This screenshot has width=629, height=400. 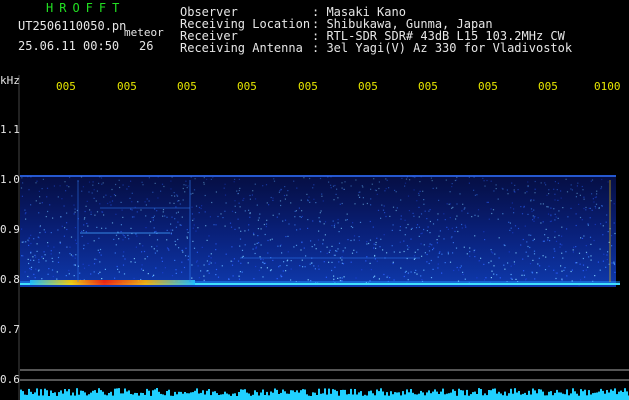 What do you see at coordinates (10, 179) in the screenshot?
I see `y-label: 1.0` at bounding box center [10, 179].